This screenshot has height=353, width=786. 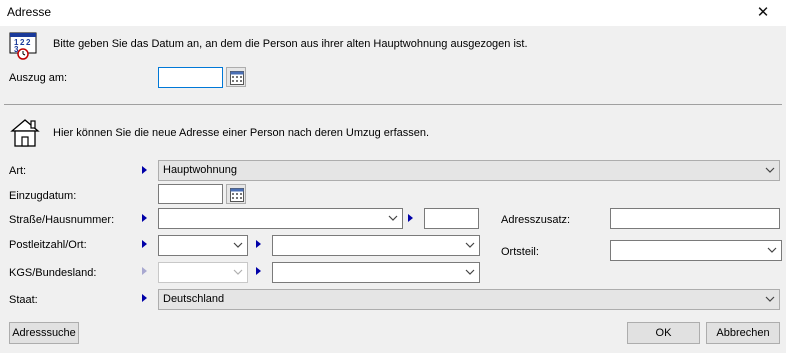 What do you see at coordinates (536, 220) in the screenshot?
I see `adresszusatz-label: Adresszusatz:` at bounding box center [536, 220].